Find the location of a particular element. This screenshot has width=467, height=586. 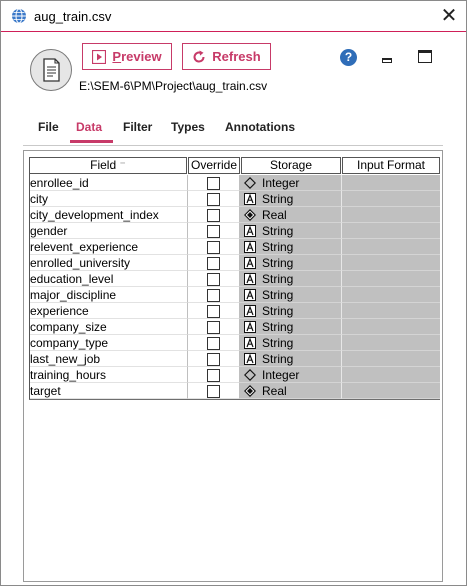

table-row: target Real is located at coordinates (234, 391).